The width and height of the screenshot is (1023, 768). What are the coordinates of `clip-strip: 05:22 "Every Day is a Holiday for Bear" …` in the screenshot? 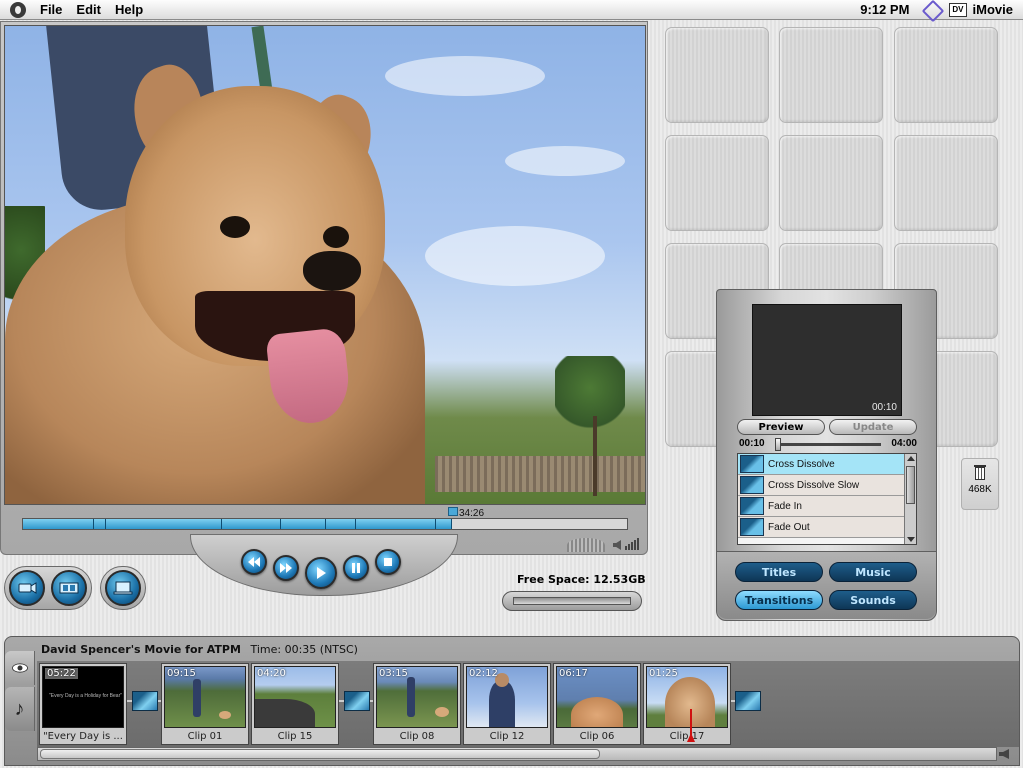 It's located at (528, 704).